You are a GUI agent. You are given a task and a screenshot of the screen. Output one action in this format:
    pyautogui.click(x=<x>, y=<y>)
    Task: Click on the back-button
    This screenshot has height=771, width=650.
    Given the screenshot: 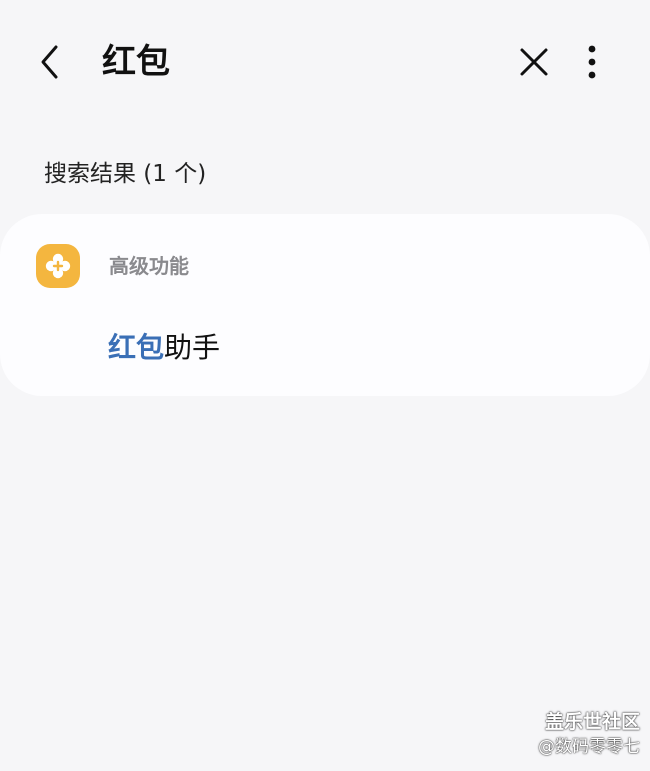 What is the action you would take?
    pyautogui.click(x=50, y=62)
    